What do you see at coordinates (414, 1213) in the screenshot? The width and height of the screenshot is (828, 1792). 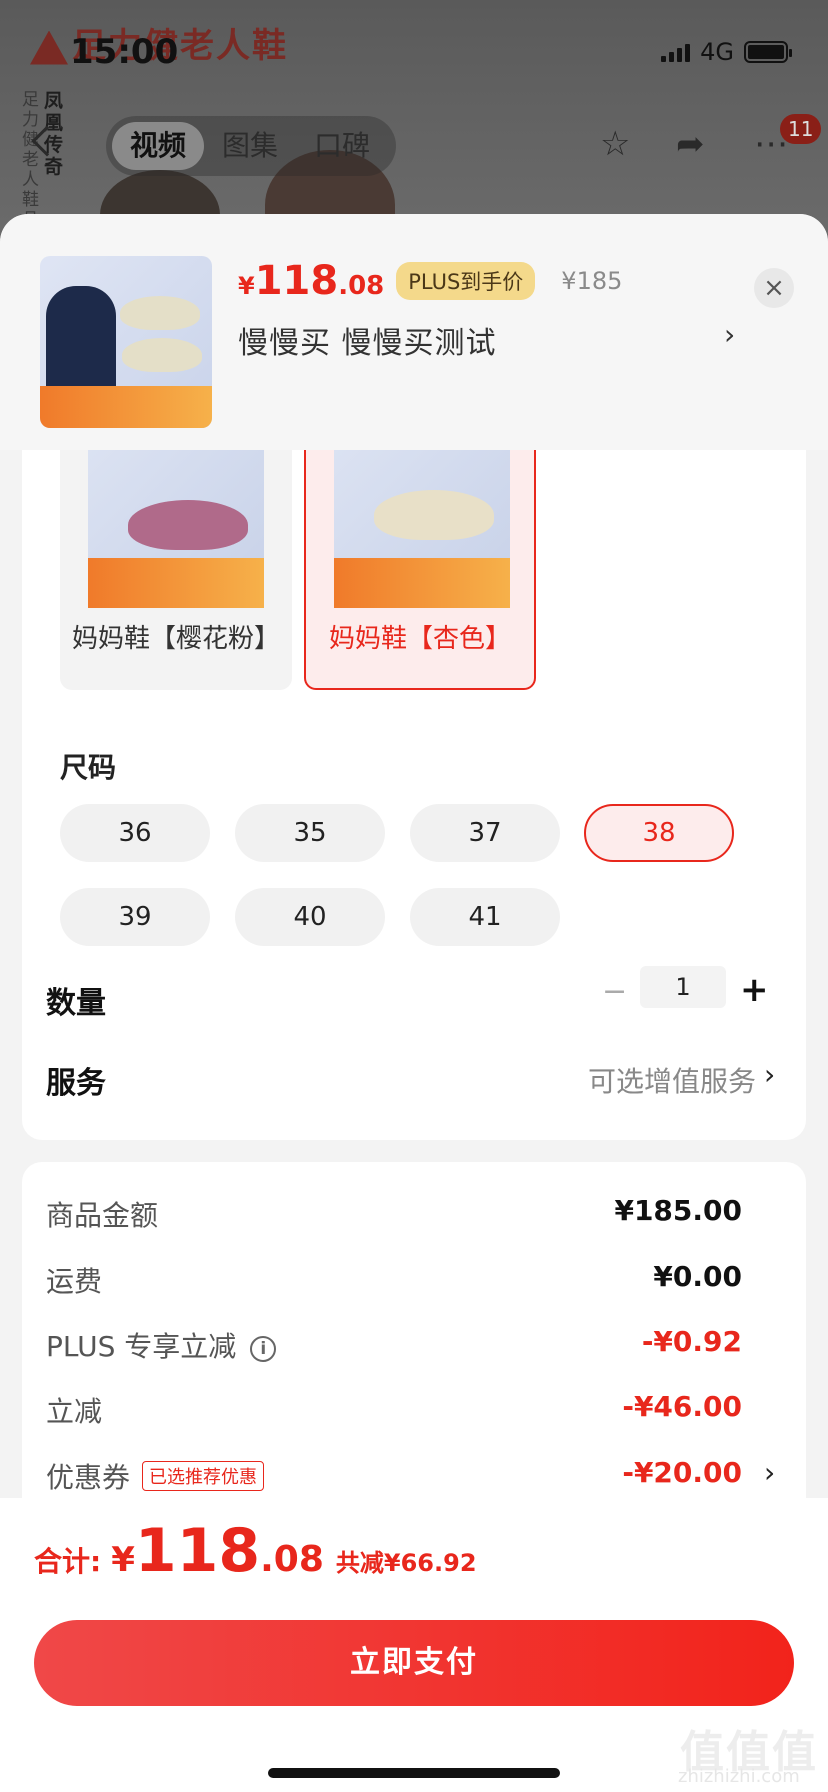 I see `breakdown-row: 商品金额 ¥185.00` at bounding box center [414, 1213].